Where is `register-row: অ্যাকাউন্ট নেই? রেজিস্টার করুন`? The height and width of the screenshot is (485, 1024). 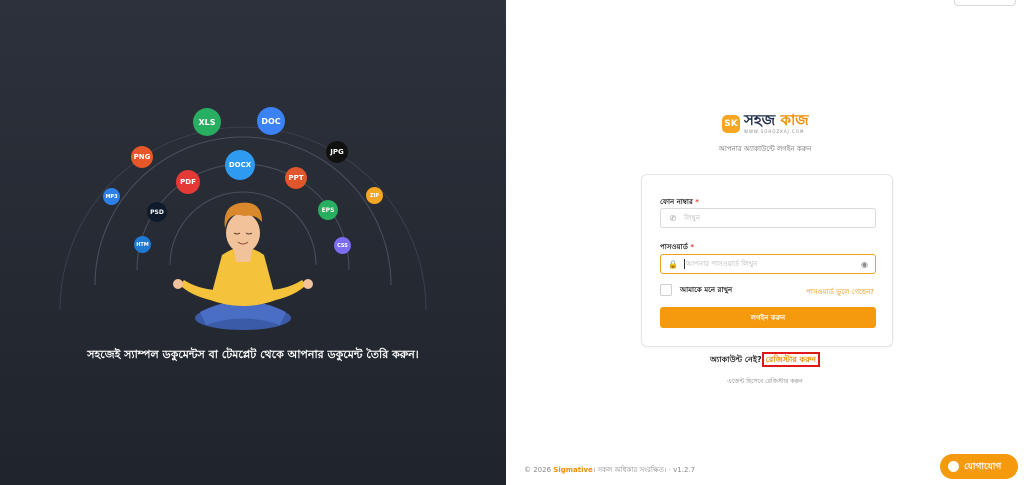 register-row: অ্যাকাউন্ট নেই? রেজিস্টার করুন is located at coordinates (765, 359).